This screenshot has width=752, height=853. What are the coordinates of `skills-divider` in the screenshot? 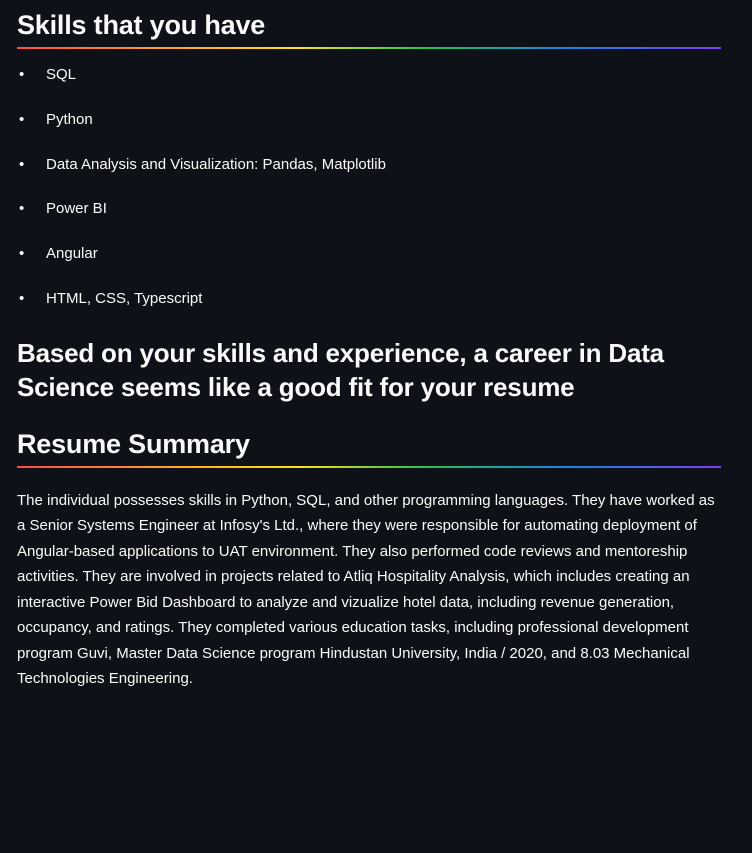 It's located at (369, 48).